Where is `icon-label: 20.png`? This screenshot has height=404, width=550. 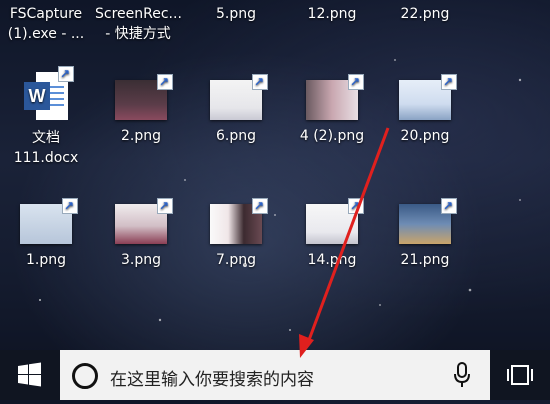 icon-label: 20.png is located at coordinates (425, 136).